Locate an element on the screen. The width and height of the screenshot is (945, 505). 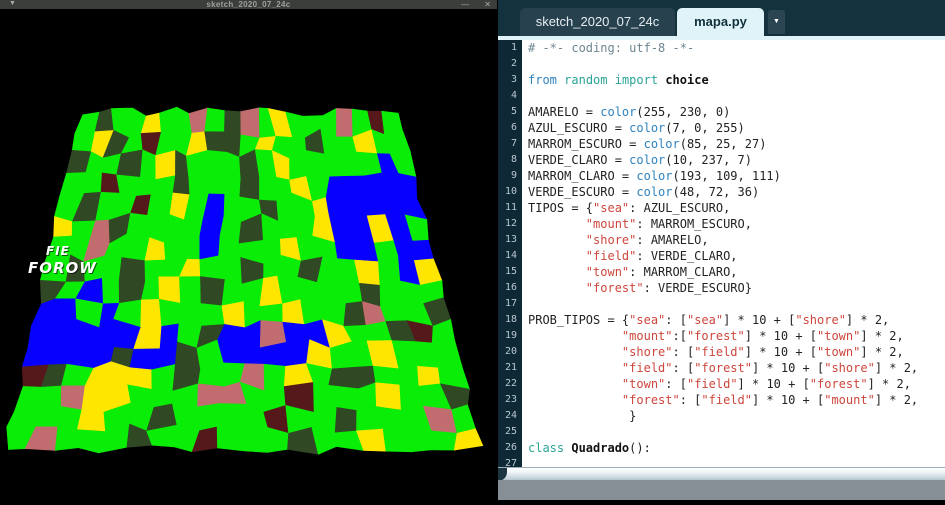
chevron-down-icon: ▼ is located at coordinates (776, 21).